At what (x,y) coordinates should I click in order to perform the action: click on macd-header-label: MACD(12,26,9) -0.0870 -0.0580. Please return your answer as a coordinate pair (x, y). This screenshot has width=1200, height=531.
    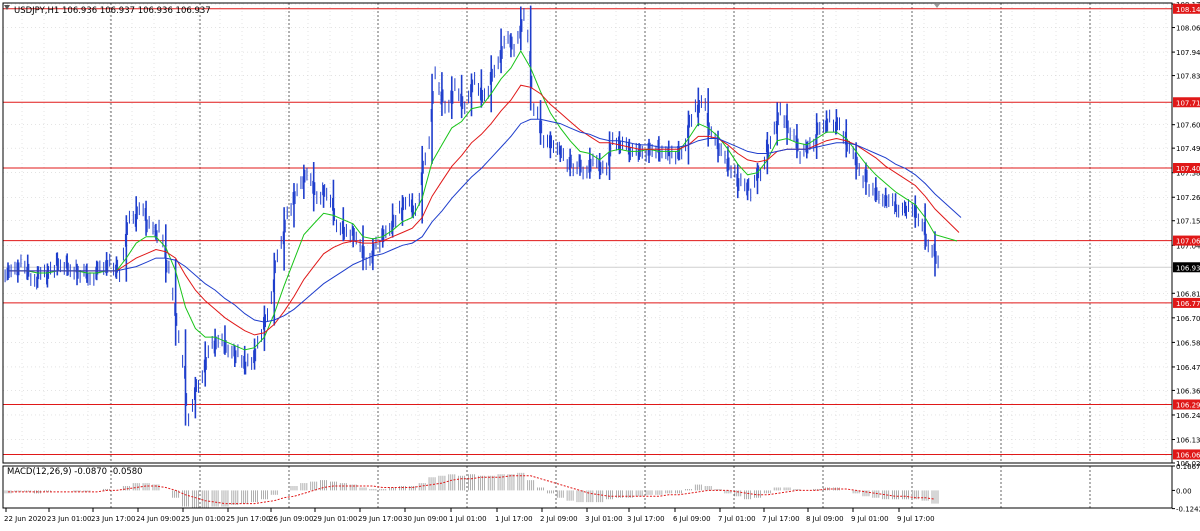
    Looking at the image, I should click on (75, 472).